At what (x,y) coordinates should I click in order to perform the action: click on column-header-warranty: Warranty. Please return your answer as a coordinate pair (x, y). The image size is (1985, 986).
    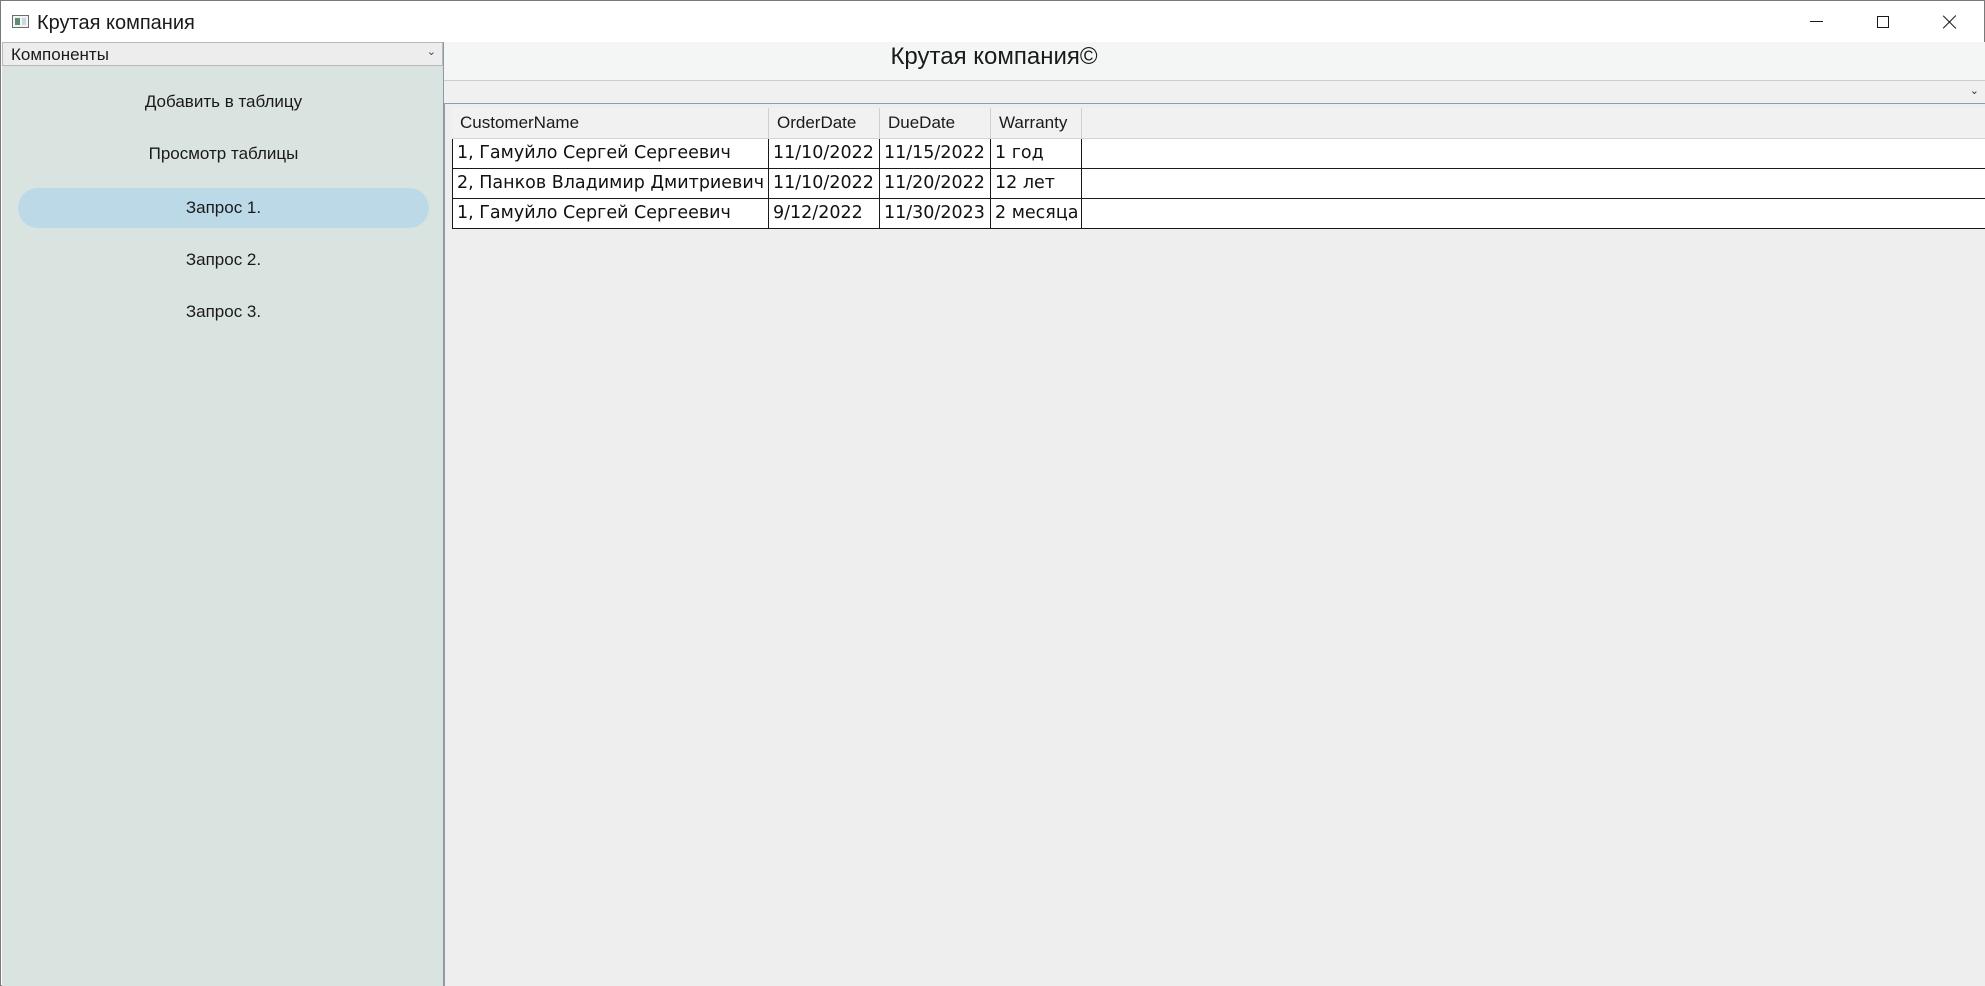
    Looking at the image, I should click on (1036, 123).